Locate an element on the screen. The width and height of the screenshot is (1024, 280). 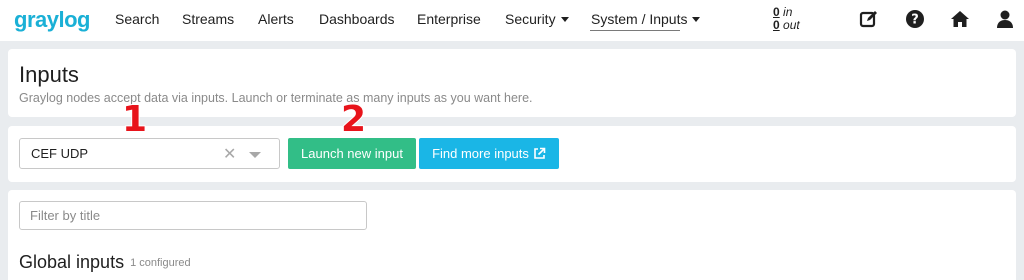
filter-by-title-input is located at coordinates (193, 215).